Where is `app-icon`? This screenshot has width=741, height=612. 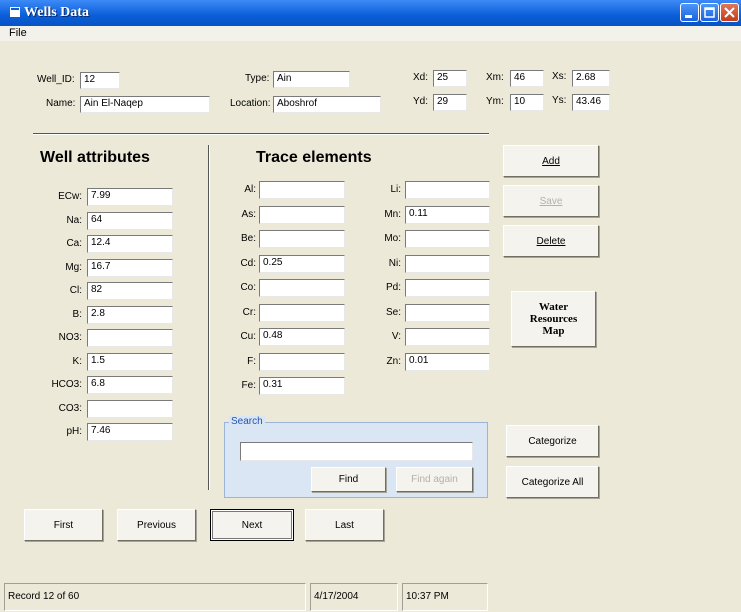
app-icon is located at coordinates (15, 12).